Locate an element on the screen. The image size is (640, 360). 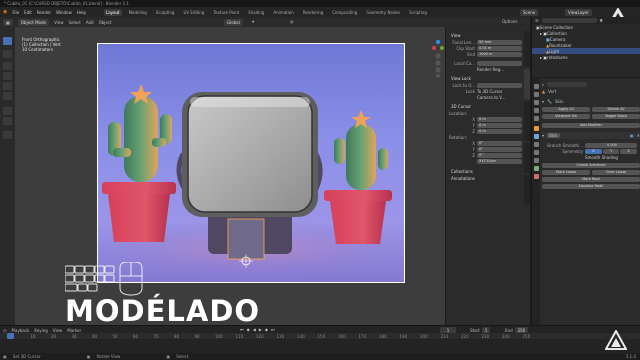
sidebar-tab-item is located at coordinates (527, 49).